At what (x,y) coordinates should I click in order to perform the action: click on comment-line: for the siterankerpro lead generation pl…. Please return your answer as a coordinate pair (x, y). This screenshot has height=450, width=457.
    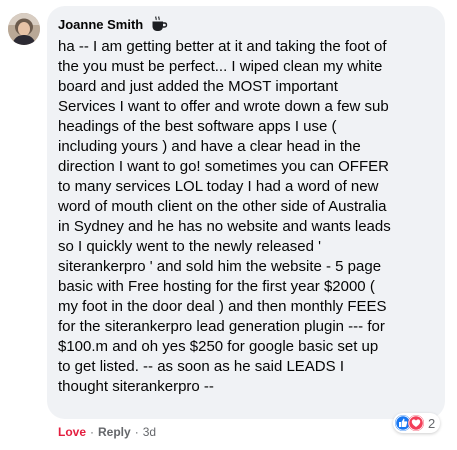
    Looking at the image, I should click on (221, 326).